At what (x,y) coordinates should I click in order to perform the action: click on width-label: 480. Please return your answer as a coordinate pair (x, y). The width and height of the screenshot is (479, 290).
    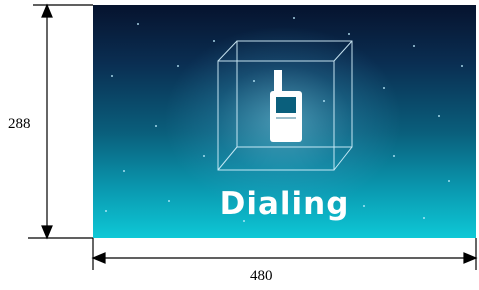
    Looking at the image, I should click on (261, 276).